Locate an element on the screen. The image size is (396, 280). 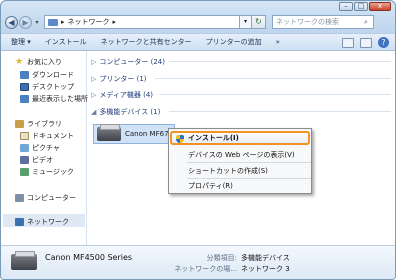
search-placeholder: ネットワークの検索 is located at coordinates (307, 22).